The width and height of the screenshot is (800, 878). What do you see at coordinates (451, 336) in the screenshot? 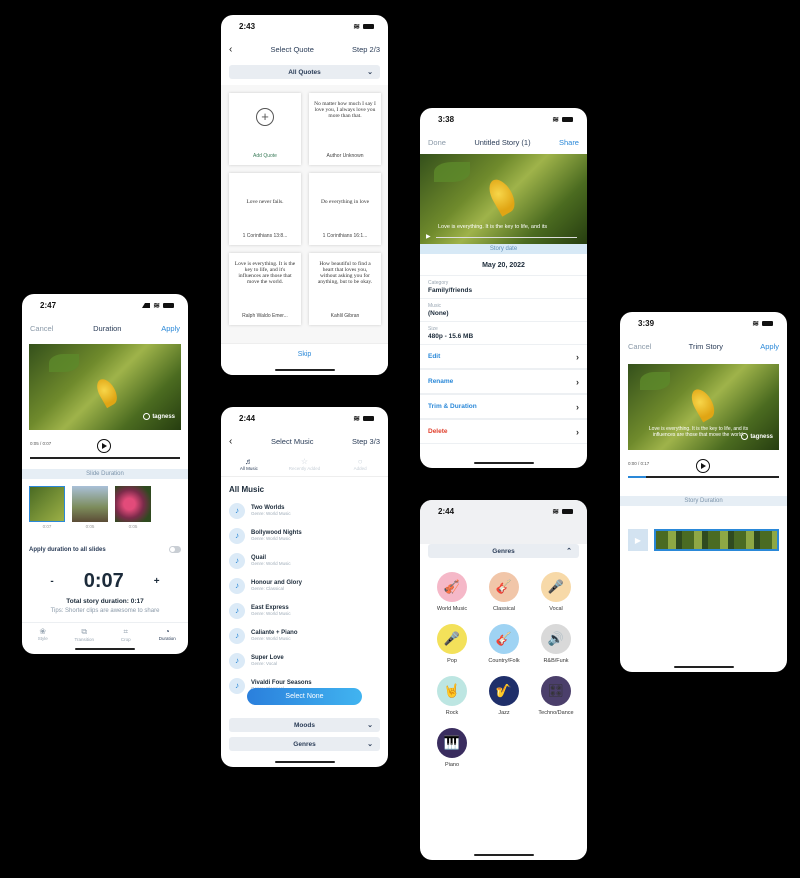
I see `field-value: 480p - 15.6 MB` at bounding box center [451, 336].